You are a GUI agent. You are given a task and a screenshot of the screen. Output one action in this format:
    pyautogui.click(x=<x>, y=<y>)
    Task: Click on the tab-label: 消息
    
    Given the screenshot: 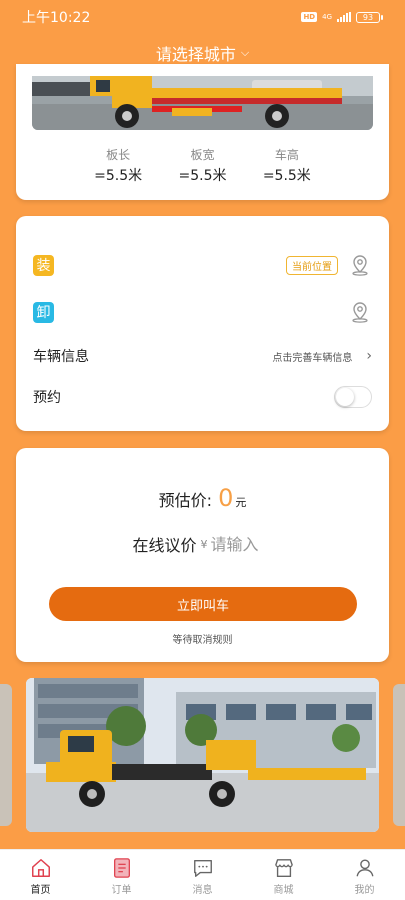 What is the action you would take?
    pyautogui.click(x=202, y=890)
    